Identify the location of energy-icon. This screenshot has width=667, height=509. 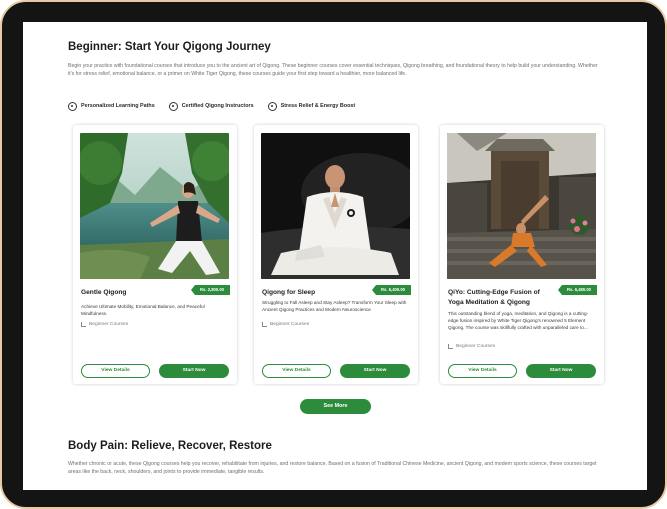
(272, 106).